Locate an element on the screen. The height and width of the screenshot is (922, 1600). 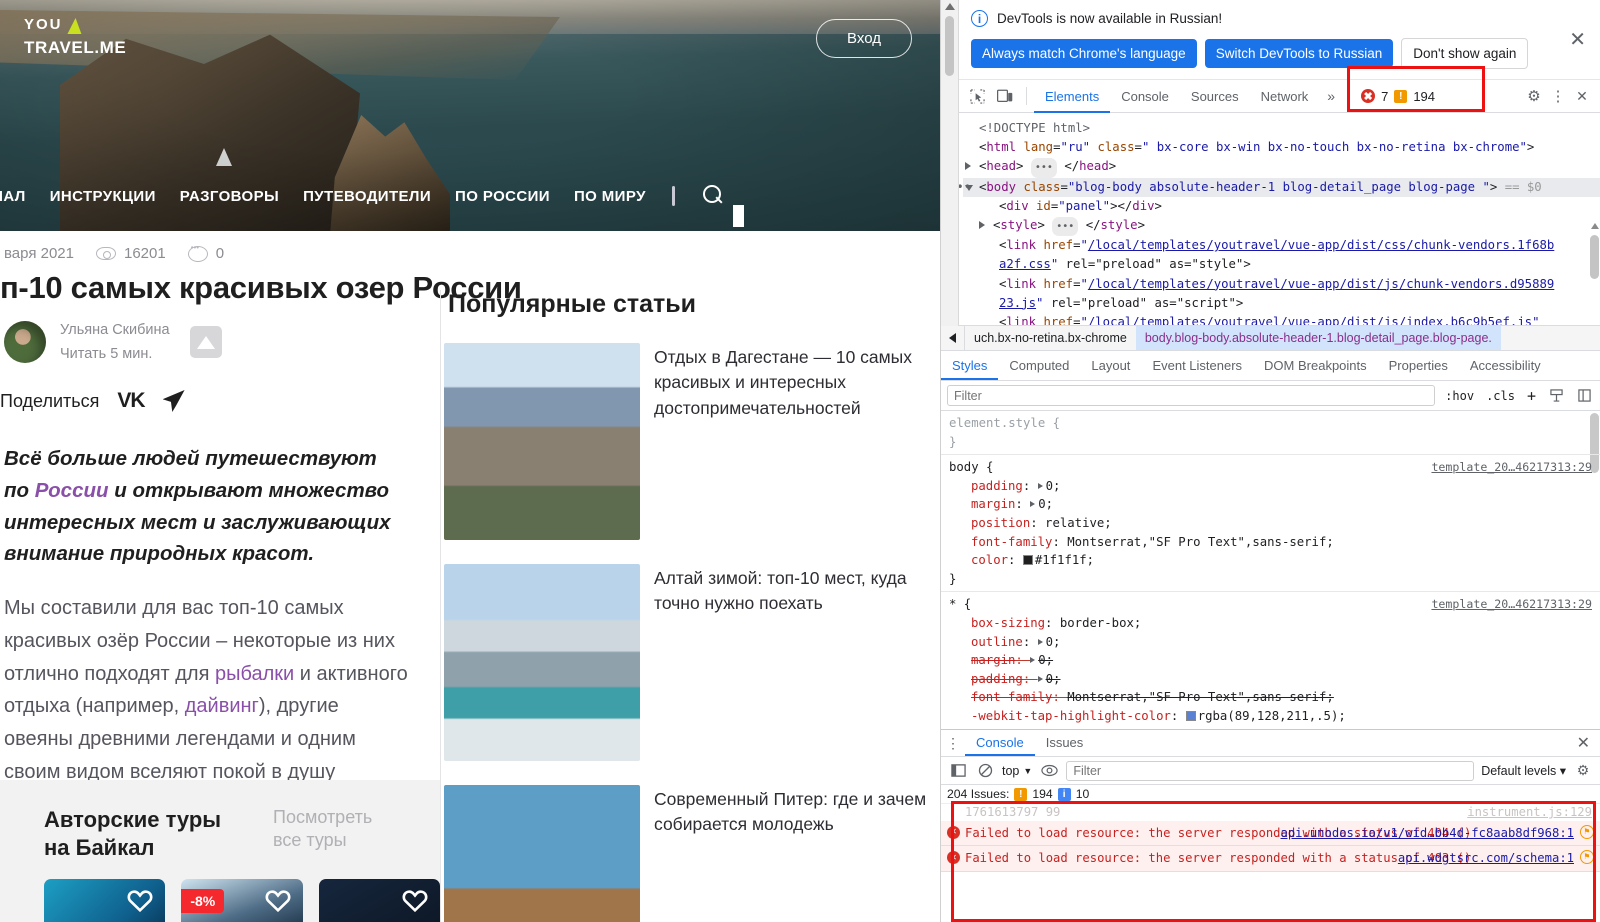
console-settings-gear-icon: ⚙ is located at coordinates (1583, 771).